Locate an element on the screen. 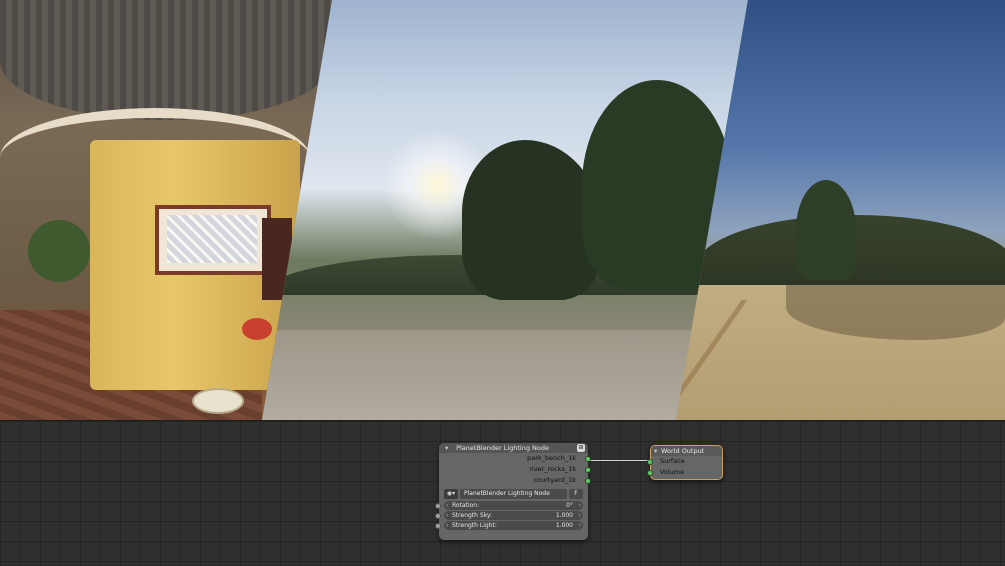  input-label: Volume is located at coordinates (672, 472).